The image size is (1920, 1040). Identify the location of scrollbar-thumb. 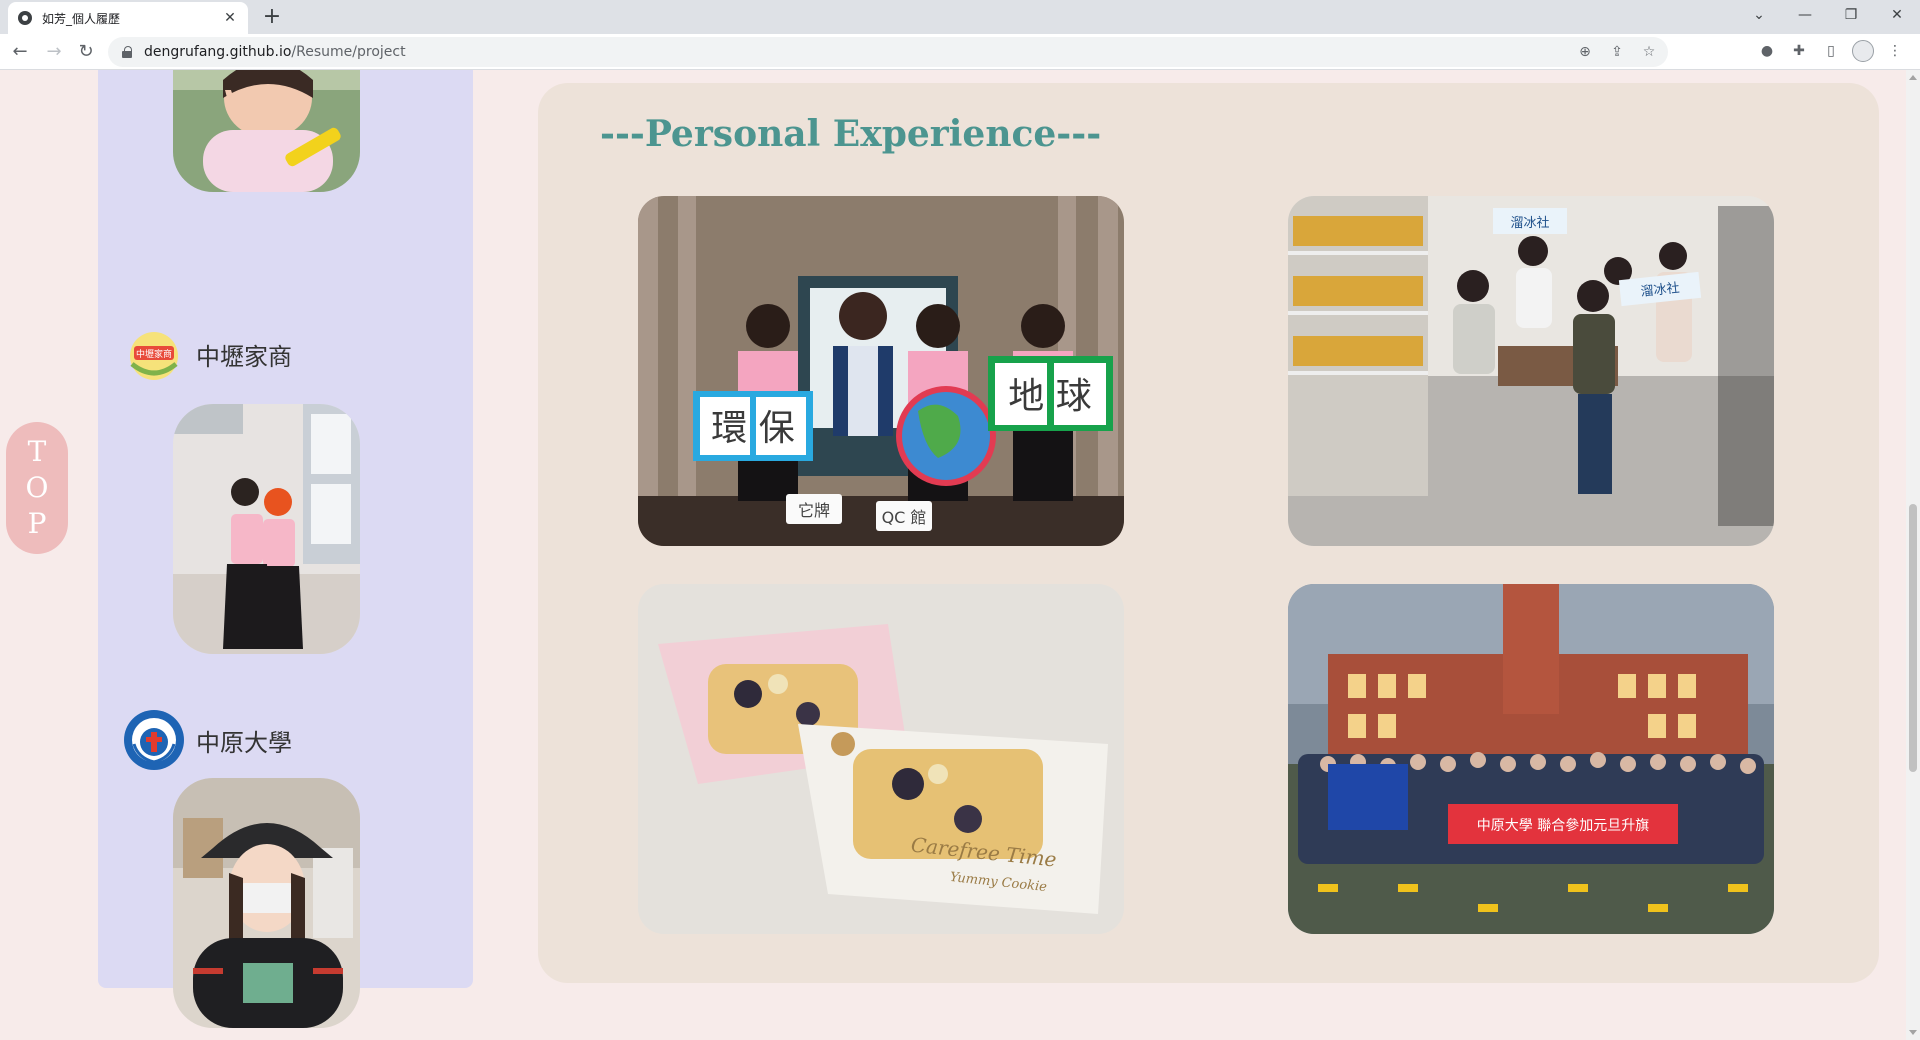
(1913, 638).